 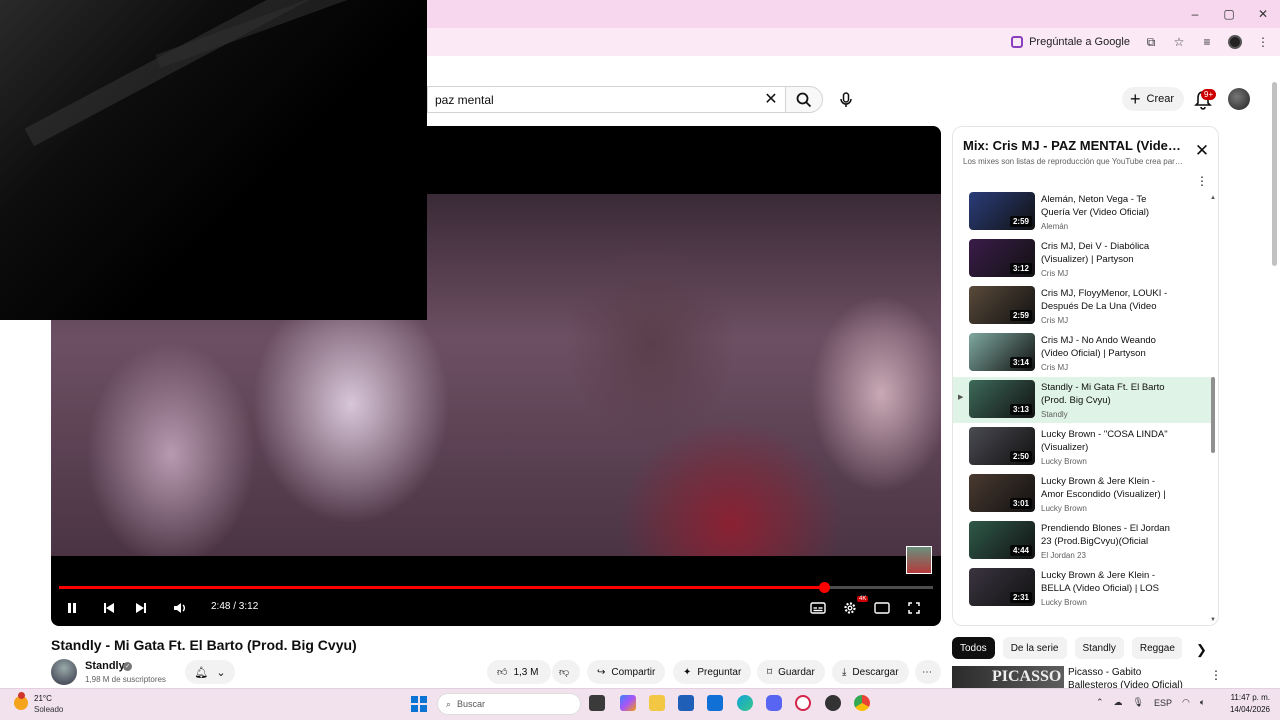 What do you see at coordinates (1207, 42) in the screenshot?
I see `media-control-icon: ≡` at bounding box center [1207, 42].